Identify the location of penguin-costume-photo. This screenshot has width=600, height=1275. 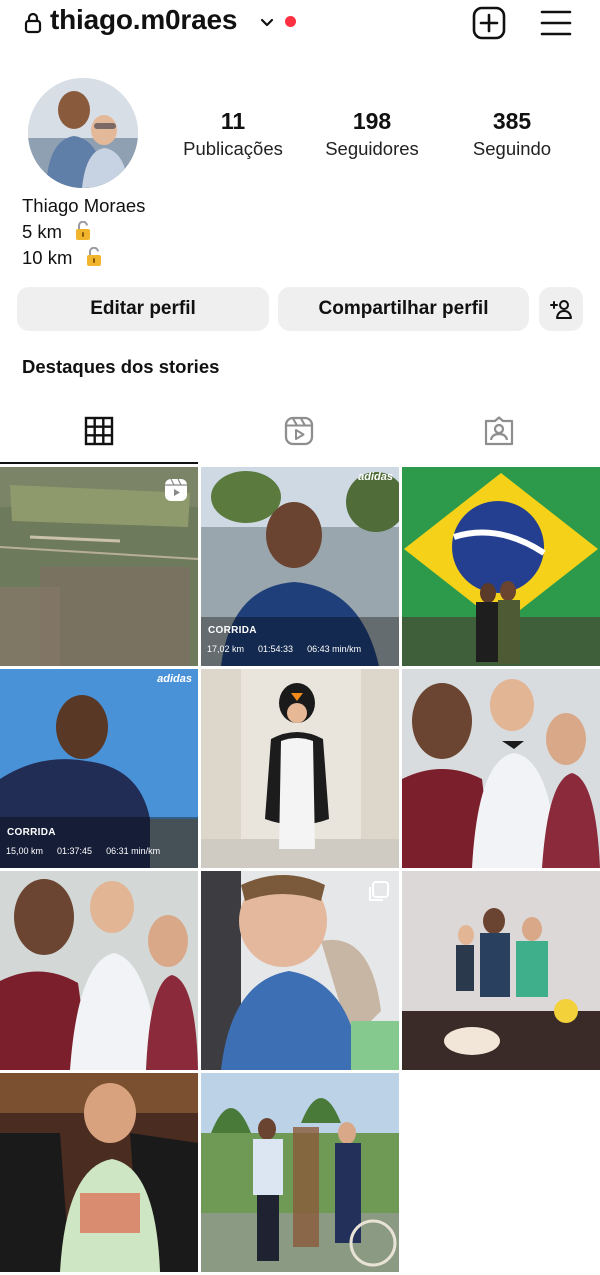
(300, 768).